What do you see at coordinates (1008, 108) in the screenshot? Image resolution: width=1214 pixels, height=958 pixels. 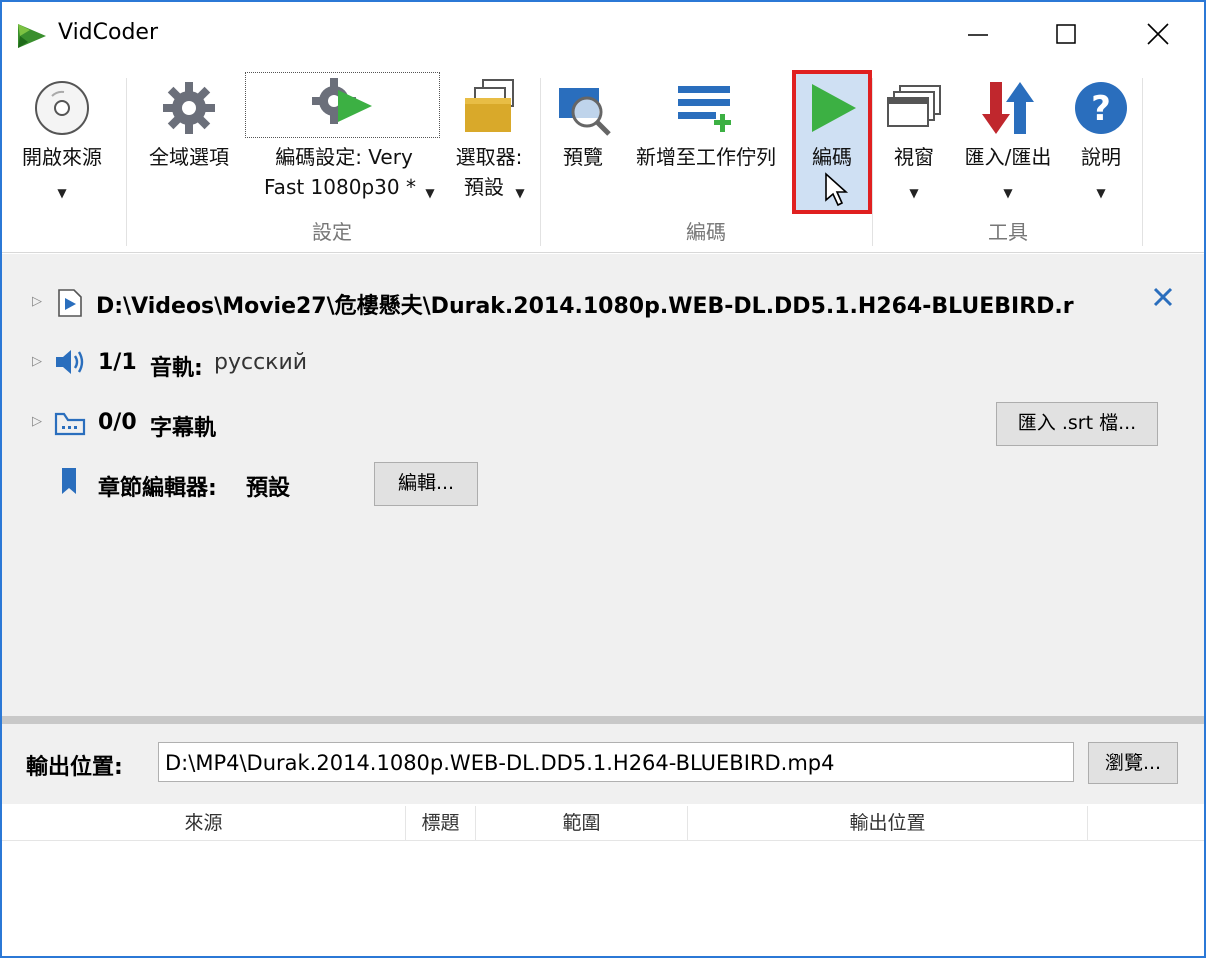 I see `import-export-arrows-icon` at bounding box center [1008, 108].